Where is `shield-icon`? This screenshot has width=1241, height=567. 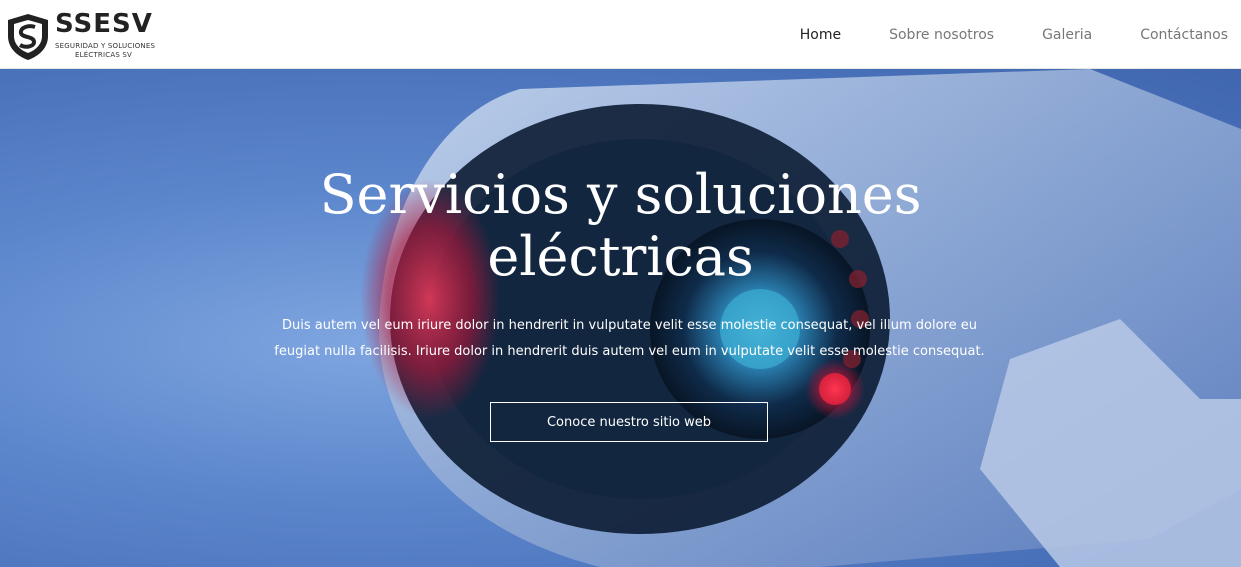
shield-icon is located at coordinates (28, 37).